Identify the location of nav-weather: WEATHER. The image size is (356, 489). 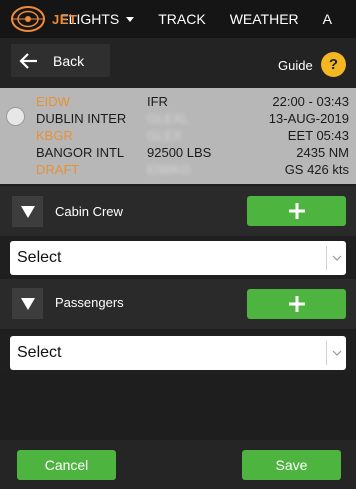
(264, 19).